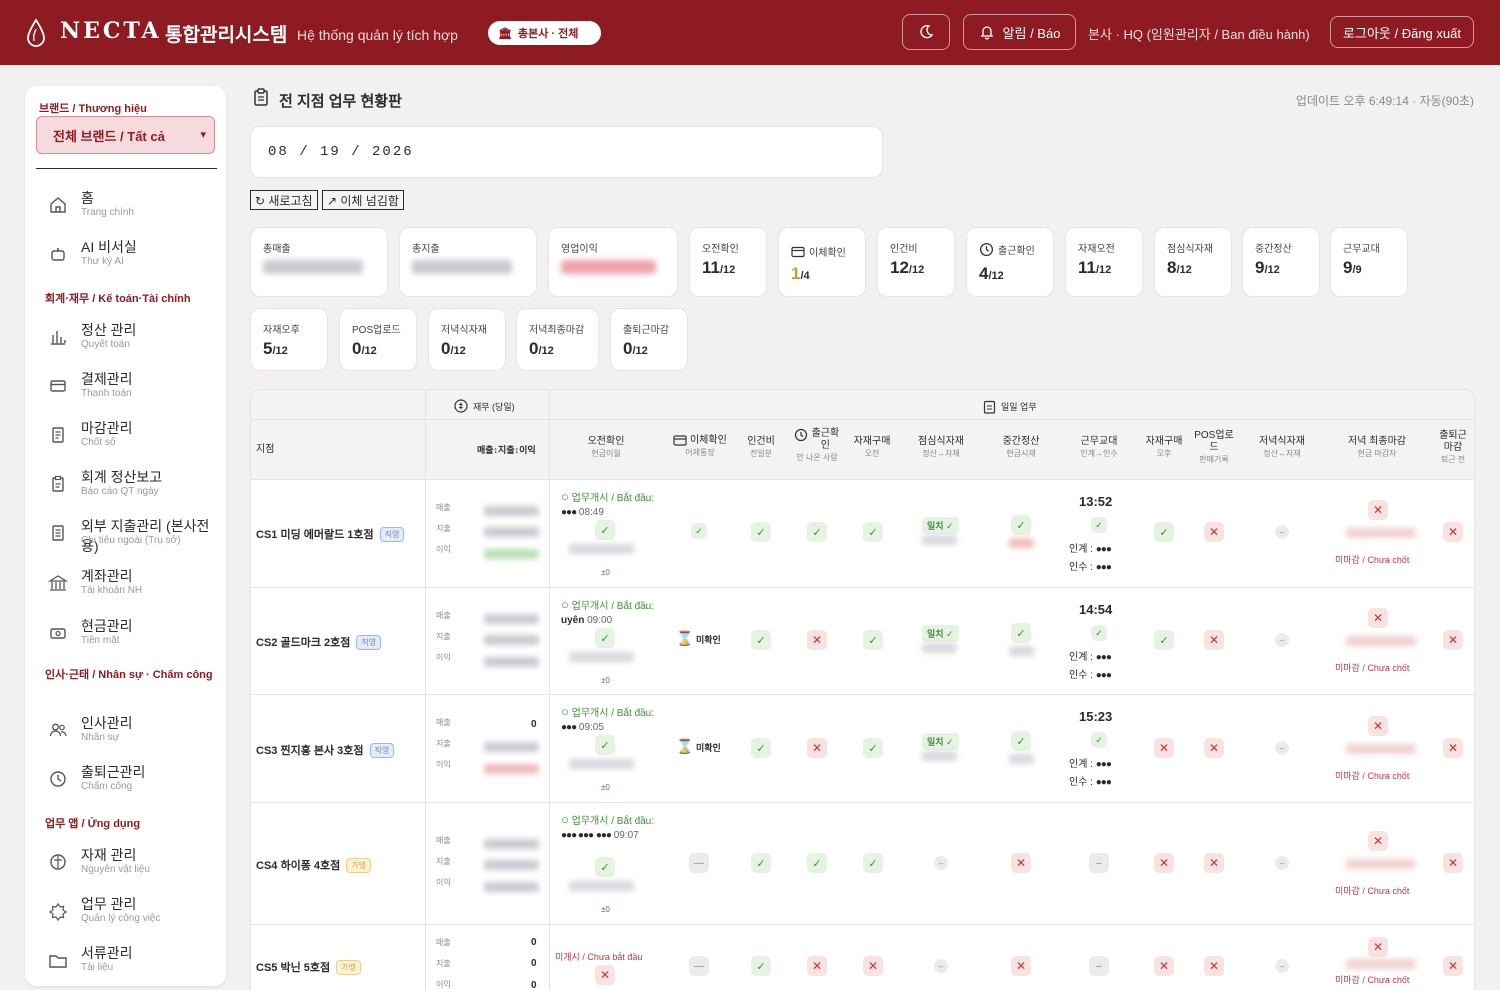 This screenshot has height=990, width=1500. I want to click on card-operating-profit: 영업이익, so click(613, 262).